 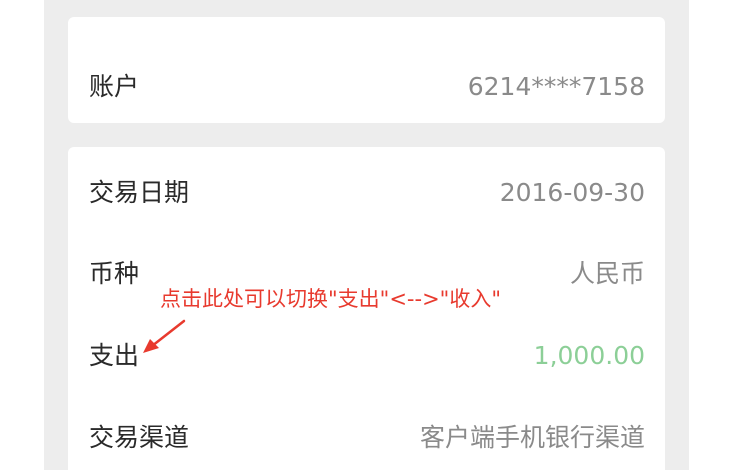 What do you see at coordinates (607, 273) in the screenshot?
I see `currency-value: 人民币` at bounding box center [607, 273].